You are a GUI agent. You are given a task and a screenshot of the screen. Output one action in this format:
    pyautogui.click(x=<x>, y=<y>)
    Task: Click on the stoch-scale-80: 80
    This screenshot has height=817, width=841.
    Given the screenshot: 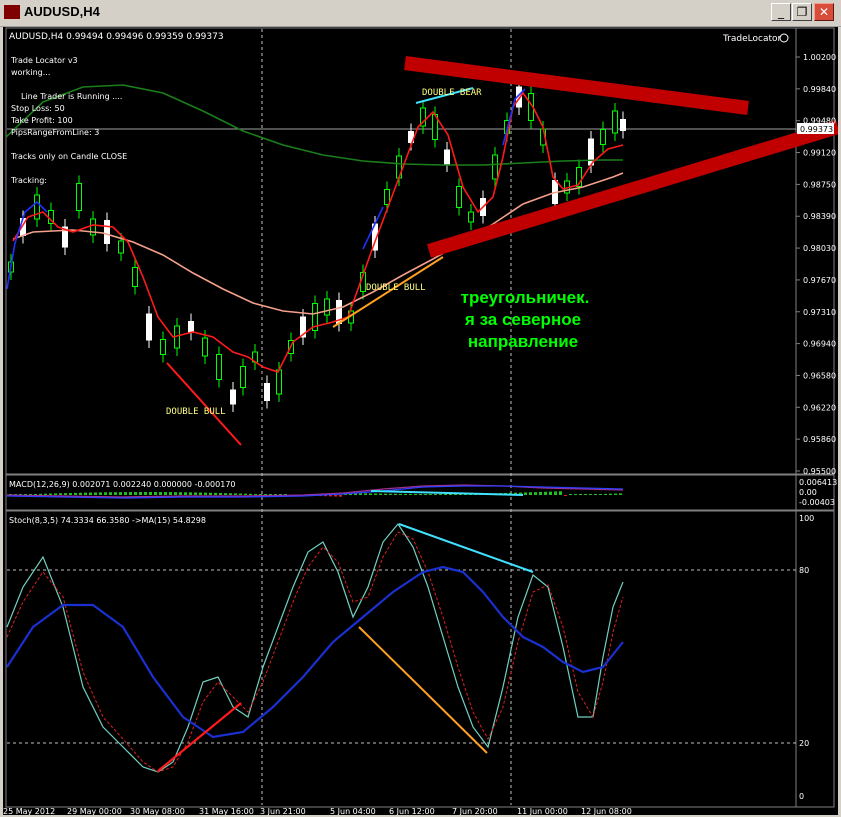 What is the action you would take?
    pyautogui.click(x=804, y=570)
    